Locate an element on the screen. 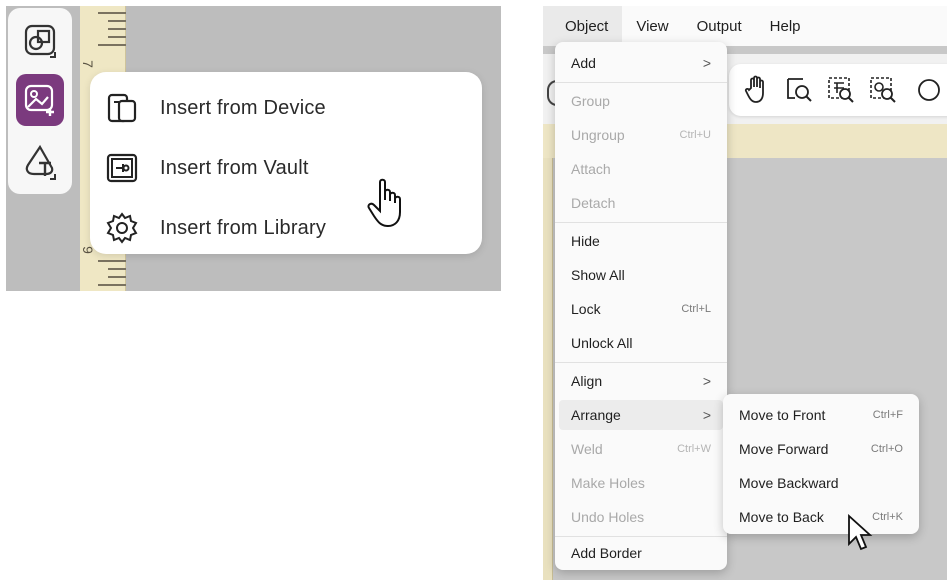 This screenshot has height=580, width=947. zoom-page-icon is located at coordinates (799, 90).